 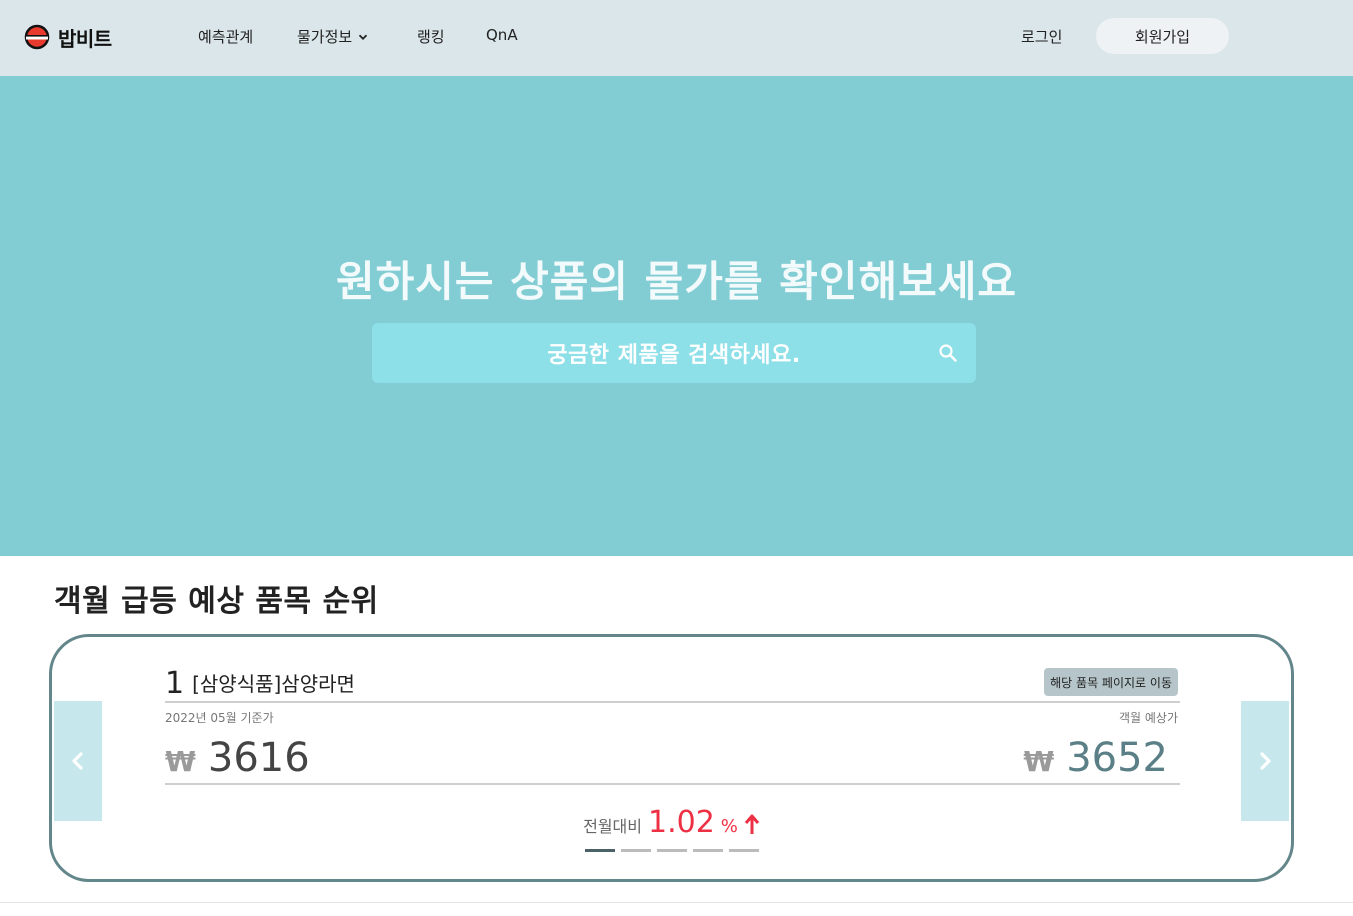 I want to click on chevron-right-icon, so click(x=1265, y=761).